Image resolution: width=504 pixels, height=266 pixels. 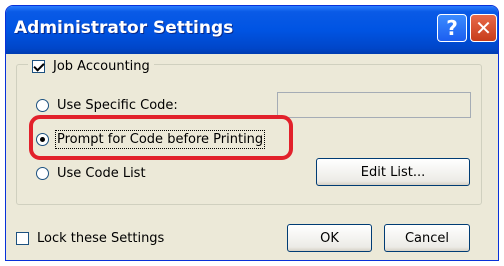 I want to click on ok-button: OK, so click(x=329, y=238).